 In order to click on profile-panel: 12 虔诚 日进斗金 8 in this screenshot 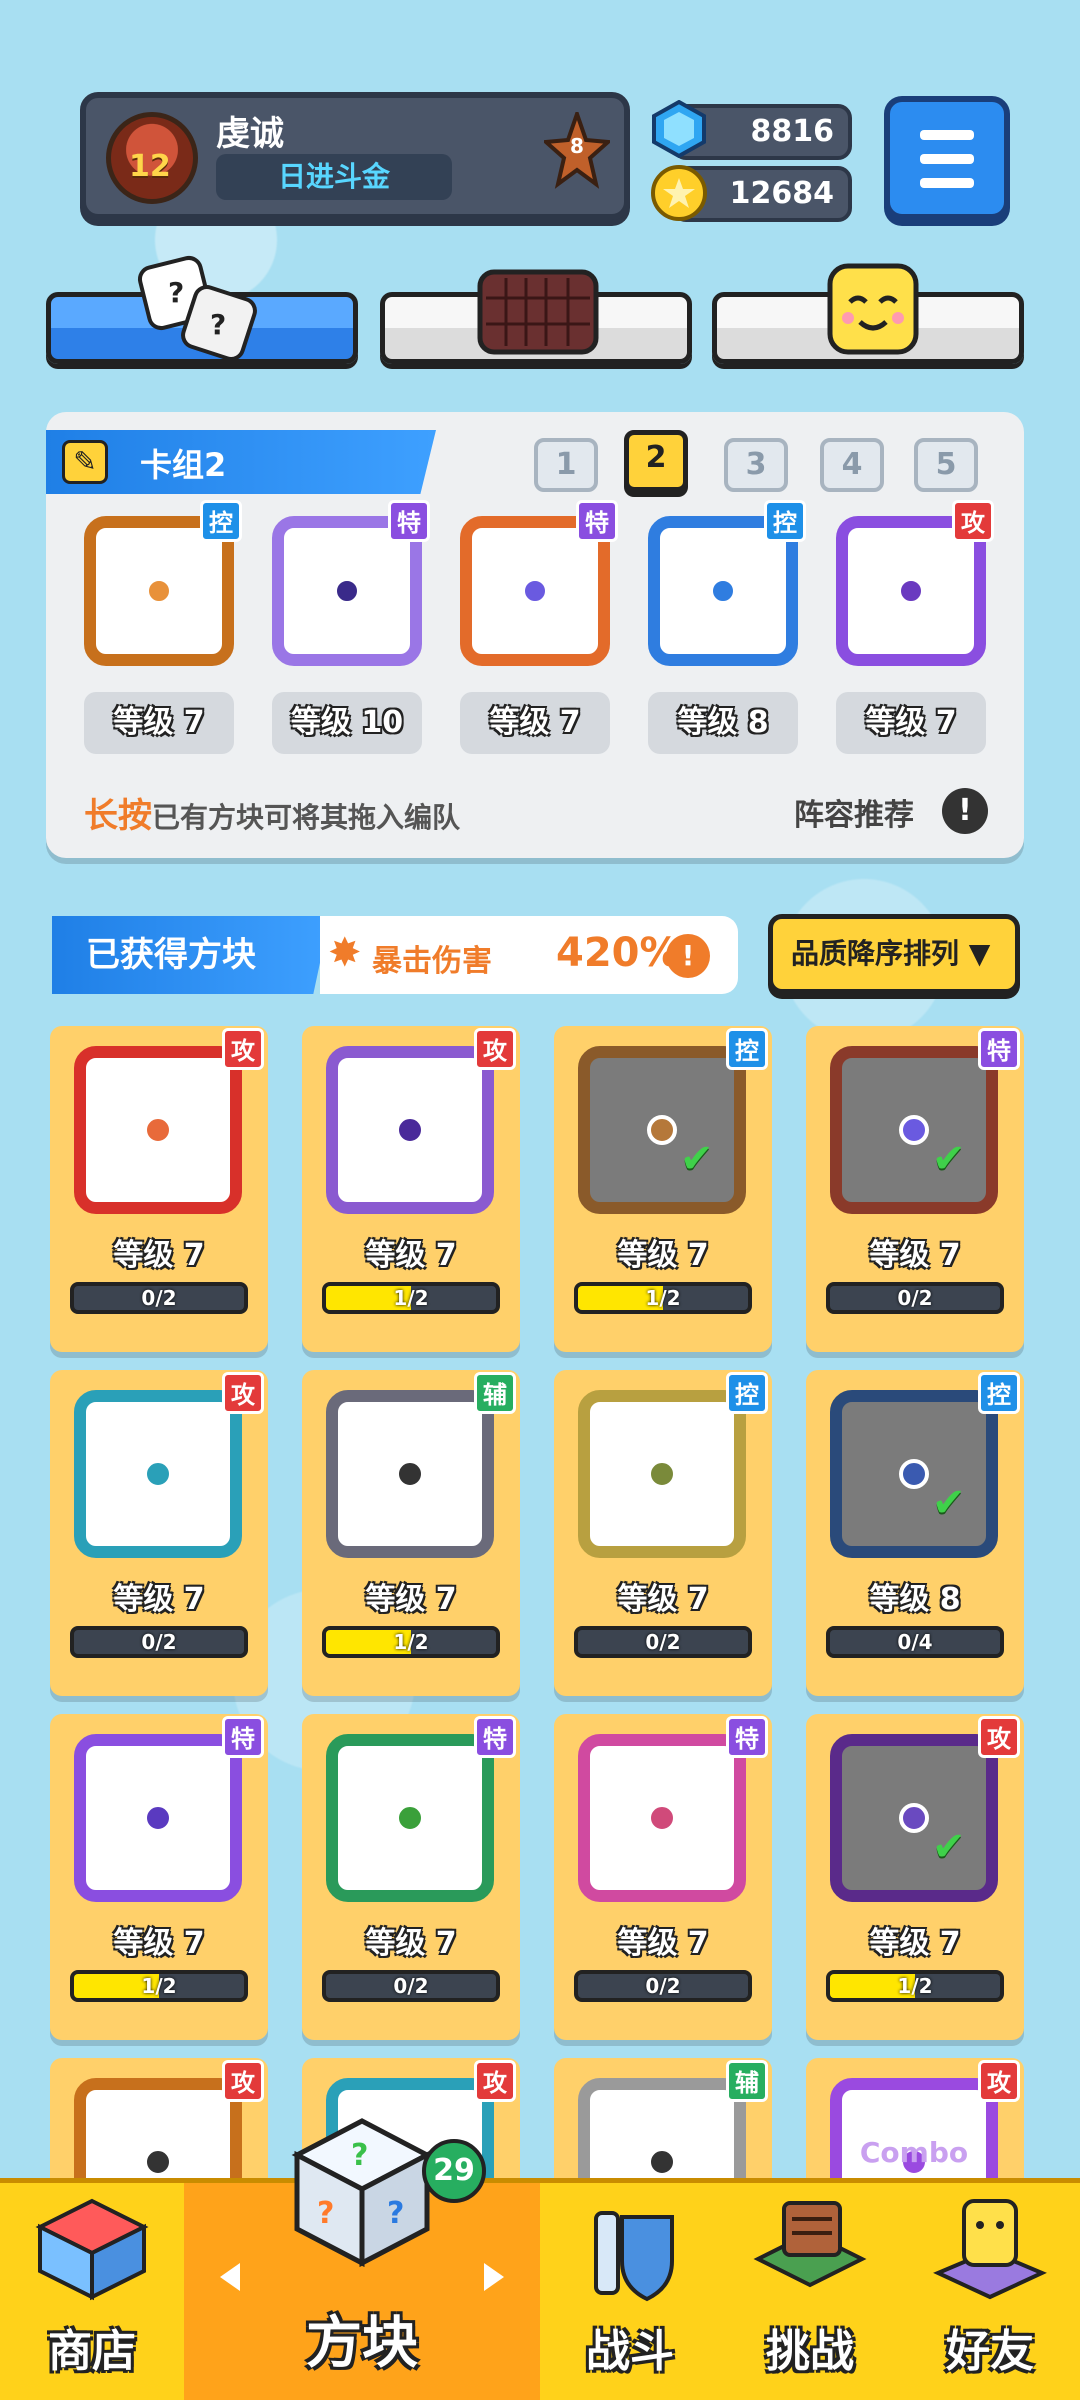, I will do `click(355, 156)`.